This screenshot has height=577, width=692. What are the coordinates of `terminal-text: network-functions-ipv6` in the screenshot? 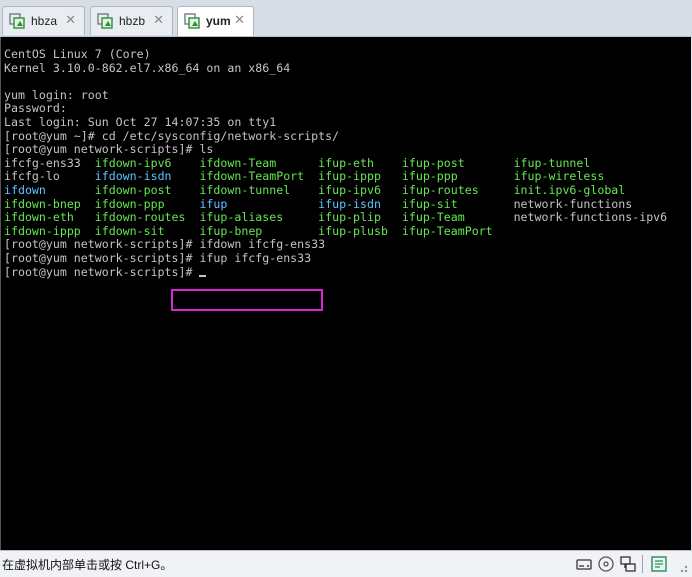 It's located at (590, 217).